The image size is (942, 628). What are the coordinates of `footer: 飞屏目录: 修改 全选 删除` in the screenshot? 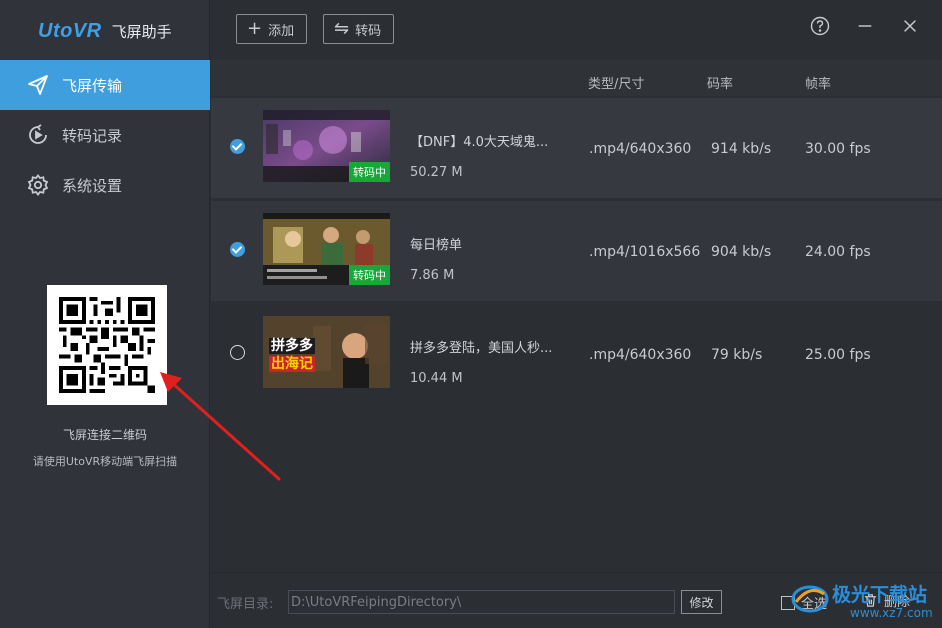 It's located at (576, 600).